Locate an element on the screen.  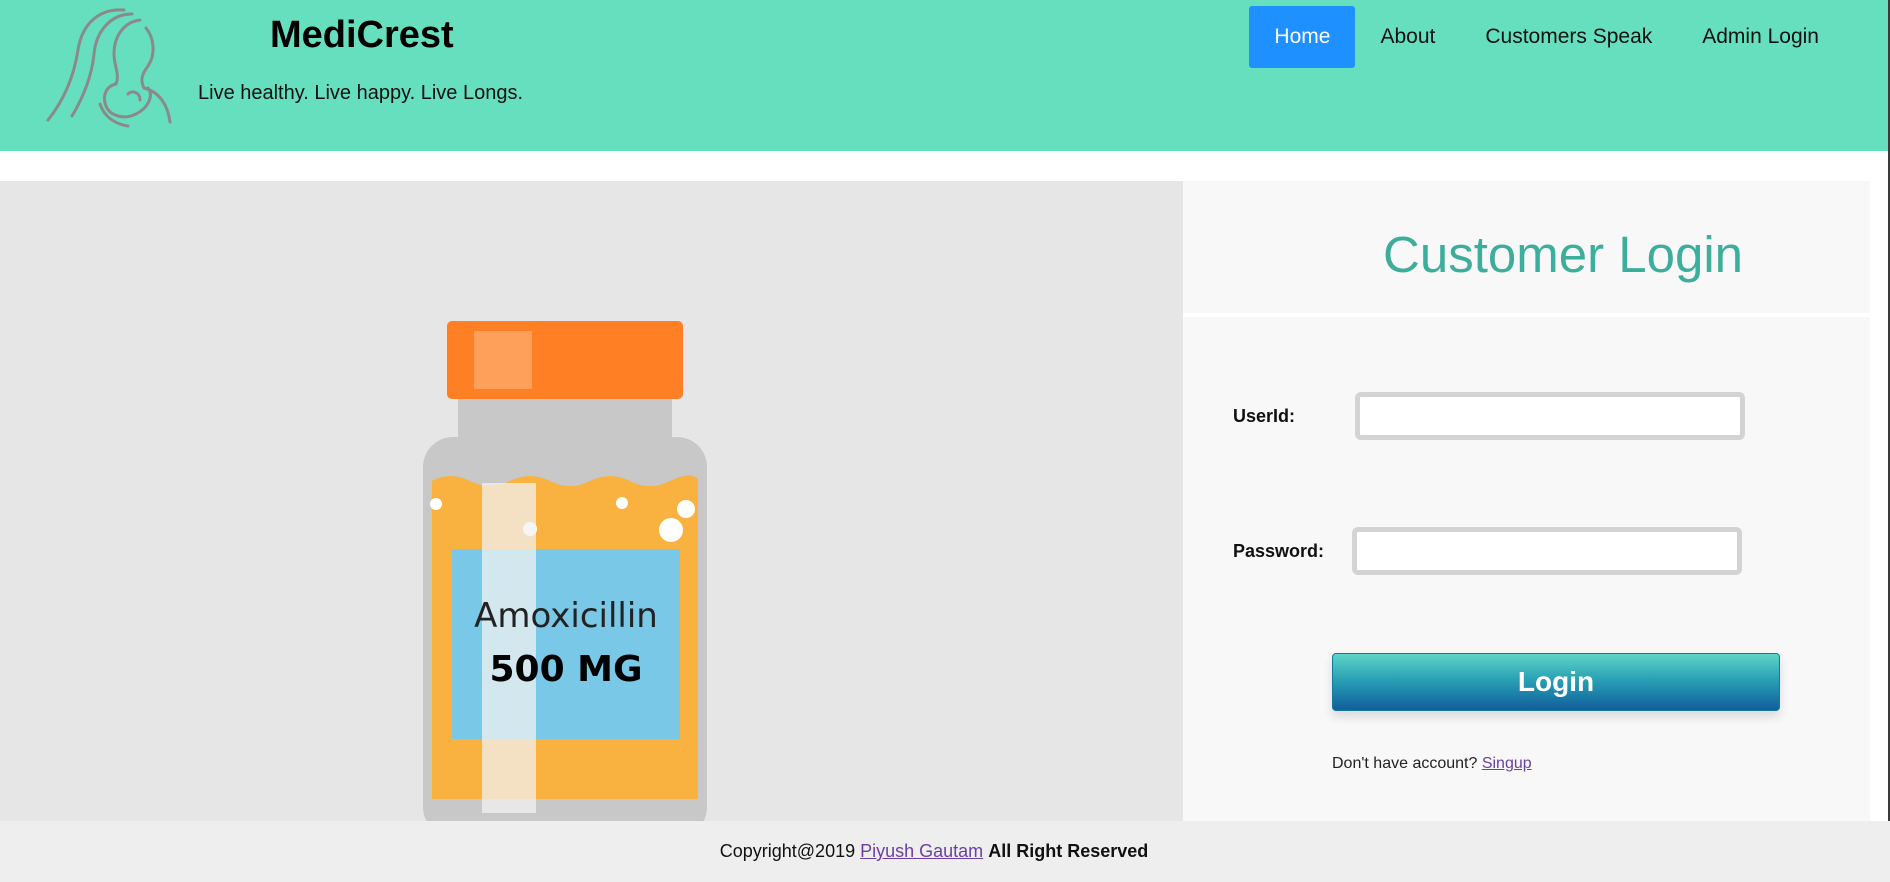
brand-title: MediCrest is located at coordinates (362, 35).